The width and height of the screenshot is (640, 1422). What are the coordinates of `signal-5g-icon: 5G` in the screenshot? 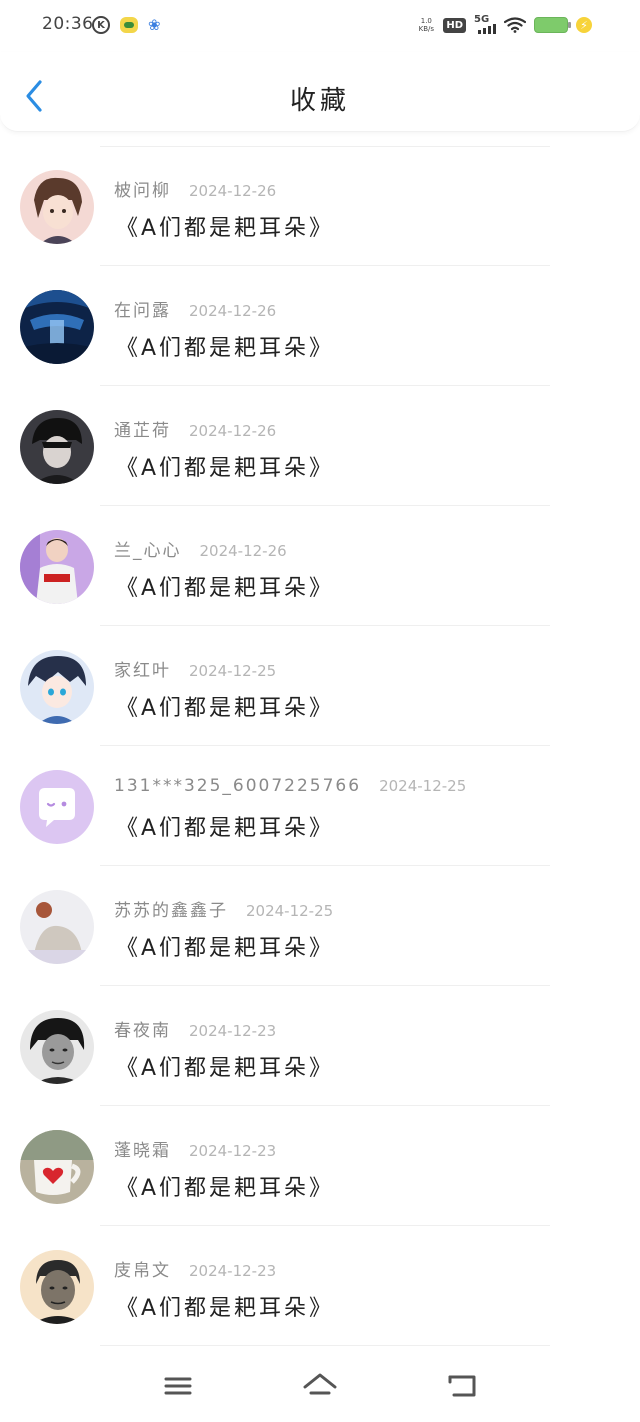 It's located at (485, 25).